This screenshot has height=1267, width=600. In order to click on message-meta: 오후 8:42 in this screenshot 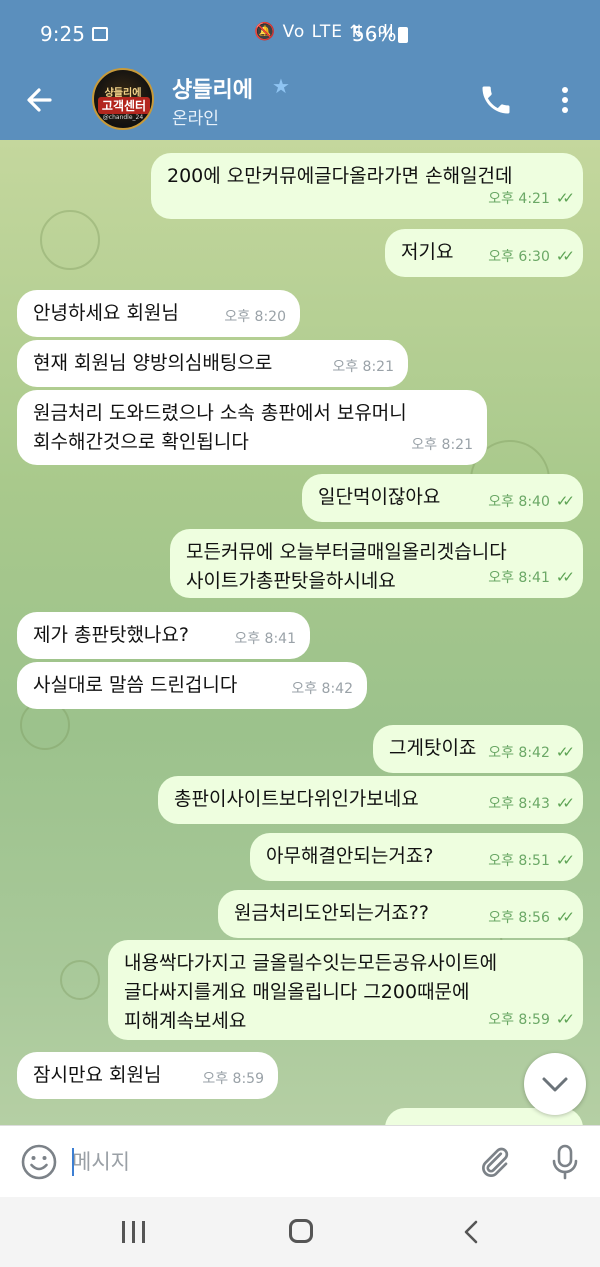, I will do `click(322, 689)`.